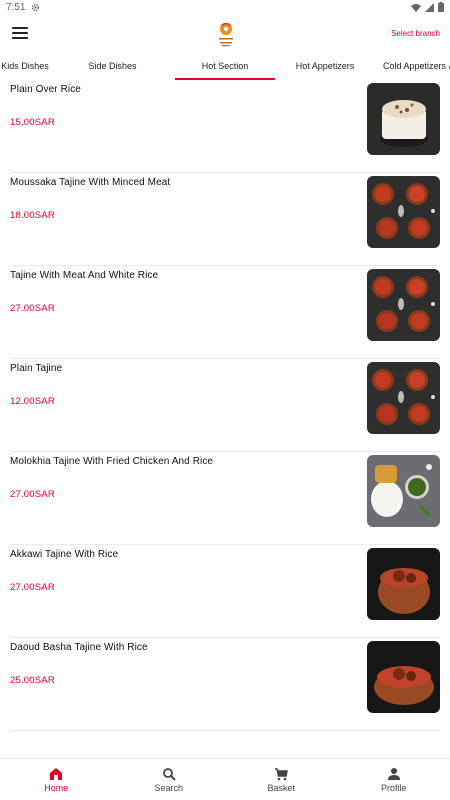 The width and height of the screenshot is (450, 800). What do you see at coordinates (32, 122) in the screenshot?
I see `item-price: 15.00SAR` at bounding box center [32, 122].